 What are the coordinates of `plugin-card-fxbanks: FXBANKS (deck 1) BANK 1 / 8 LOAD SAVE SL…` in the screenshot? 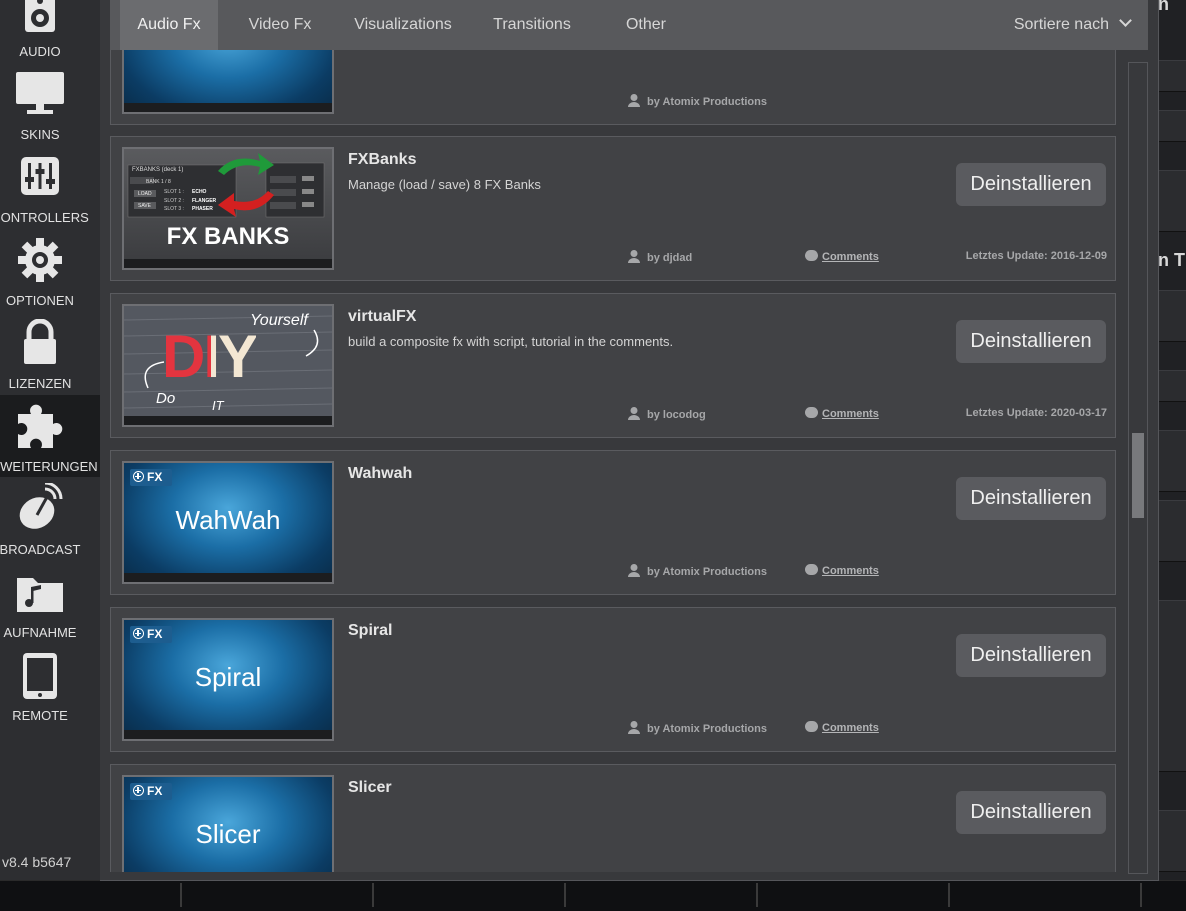 It's located at (613, 208).